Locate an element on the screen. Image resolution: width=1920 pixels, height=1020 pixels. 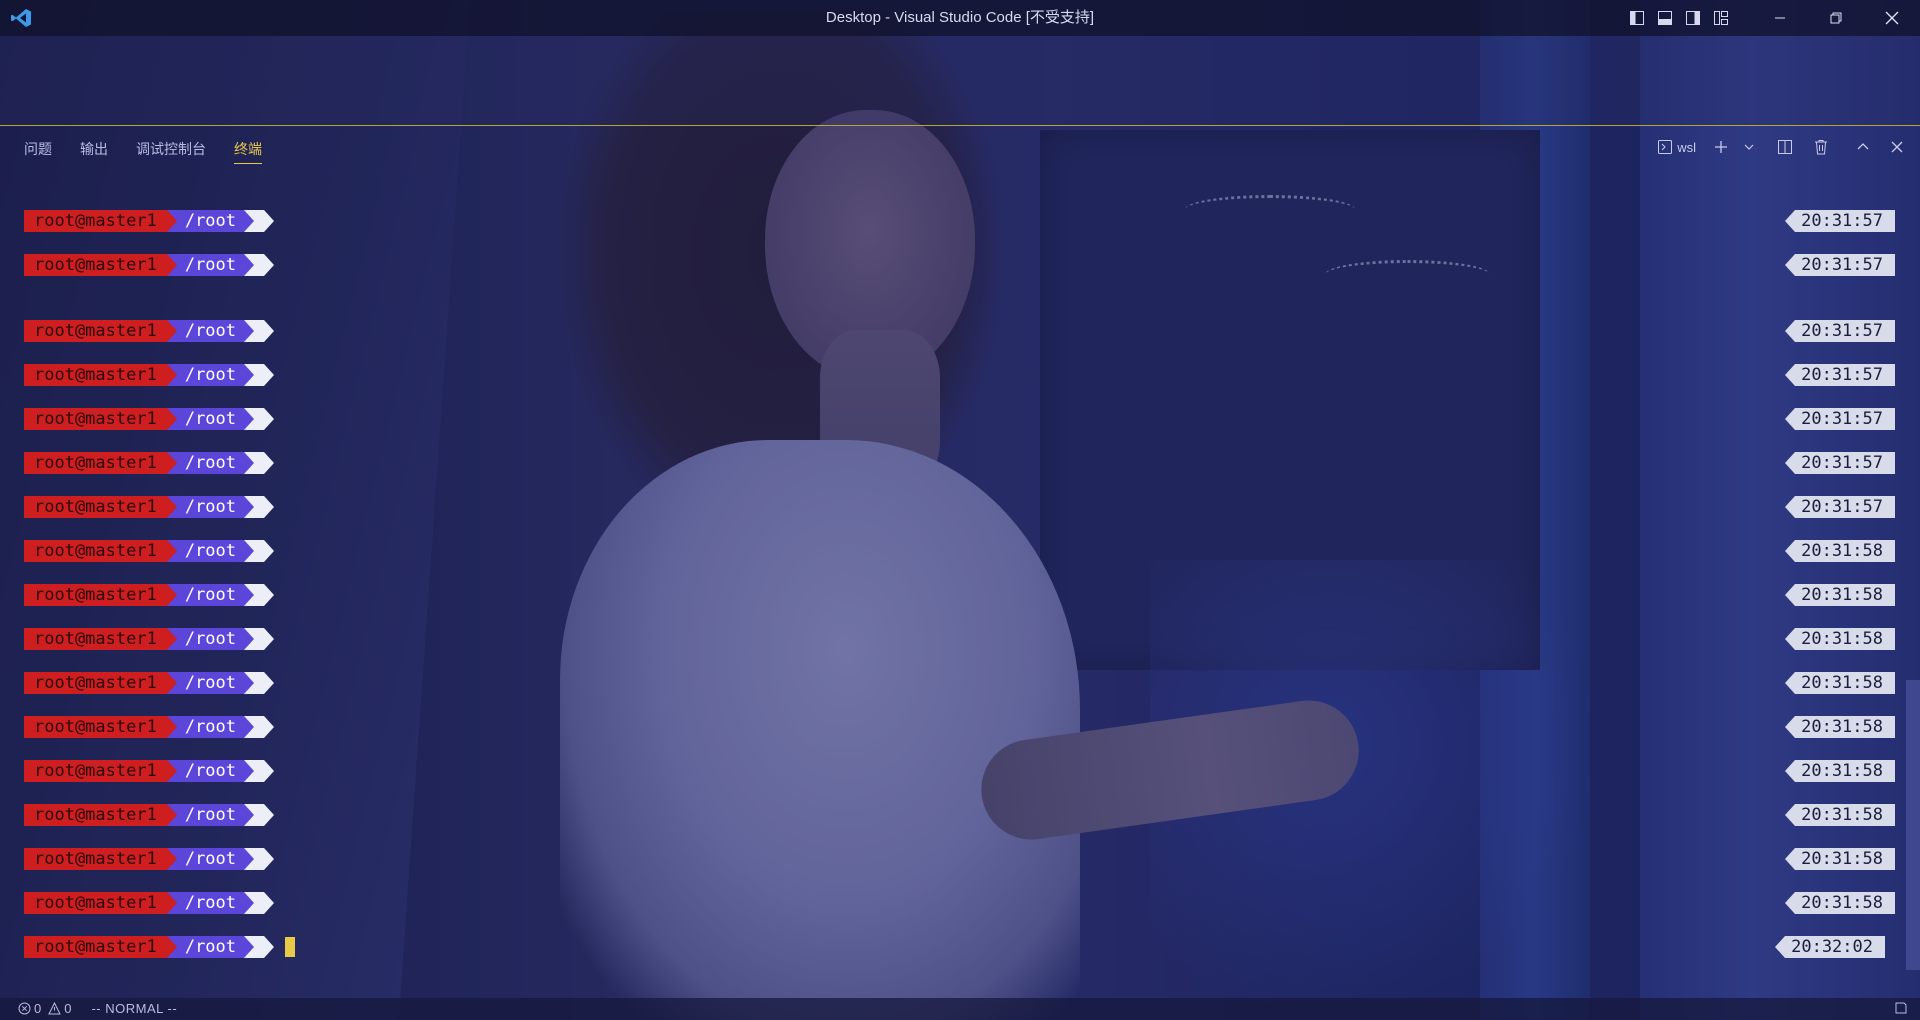
panel-header: 问题 输出 调试控制台 终端 wsl is located at coordinates (960, 146).